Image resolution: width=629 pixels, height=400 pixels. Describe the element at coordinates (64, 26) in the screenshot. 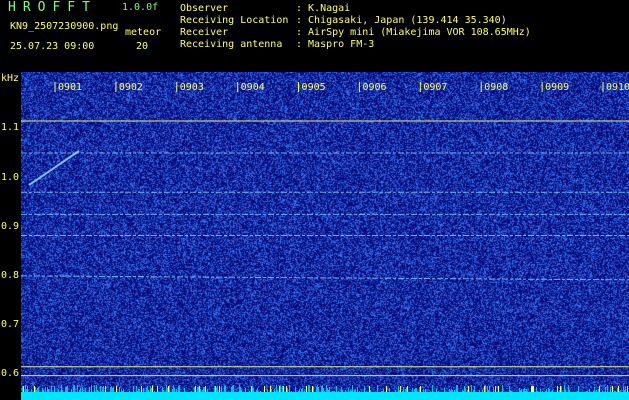

I see `file-name: KN9_2507230900.png` at that location.